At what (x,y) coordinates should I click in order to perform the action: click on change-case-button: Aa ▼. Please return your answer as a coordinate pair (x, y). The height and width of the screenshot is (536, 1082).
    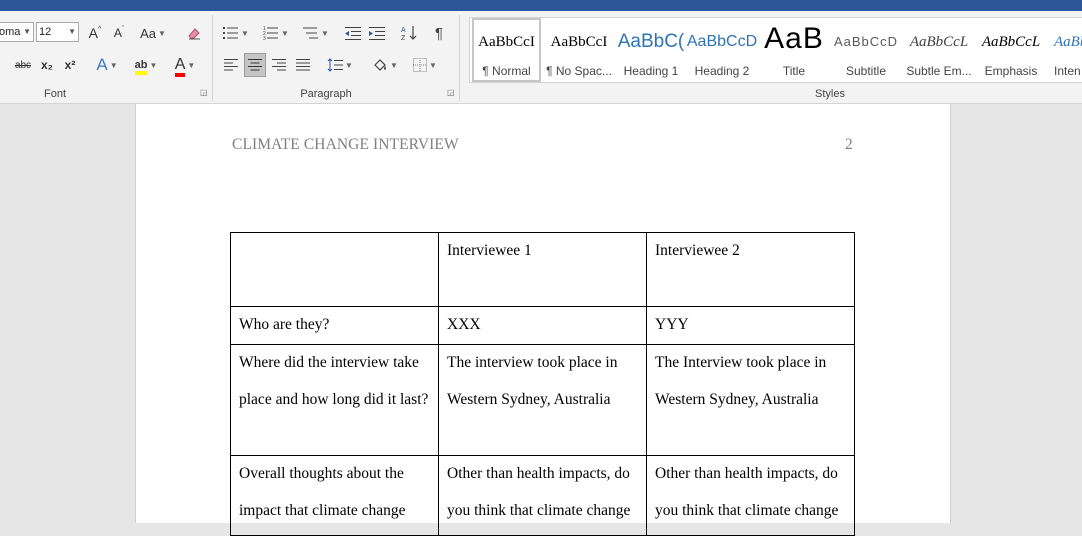
    Looking at the image, I should click on (153, 33).